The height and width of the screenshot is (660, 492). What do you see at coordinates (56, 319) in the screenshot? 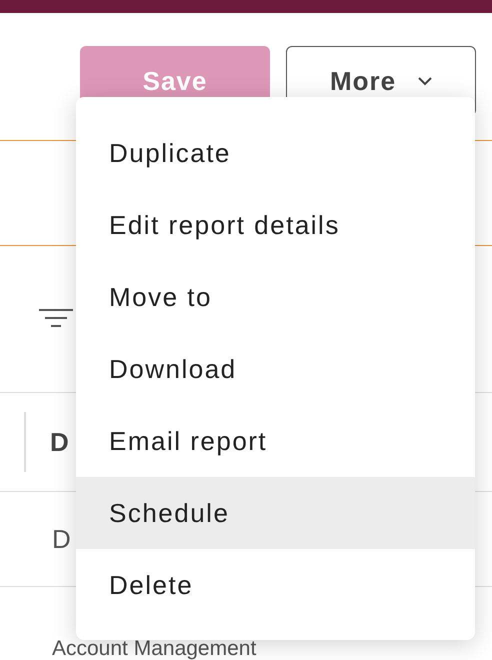
I see `filter-icon` at bounding box center [56, 319].